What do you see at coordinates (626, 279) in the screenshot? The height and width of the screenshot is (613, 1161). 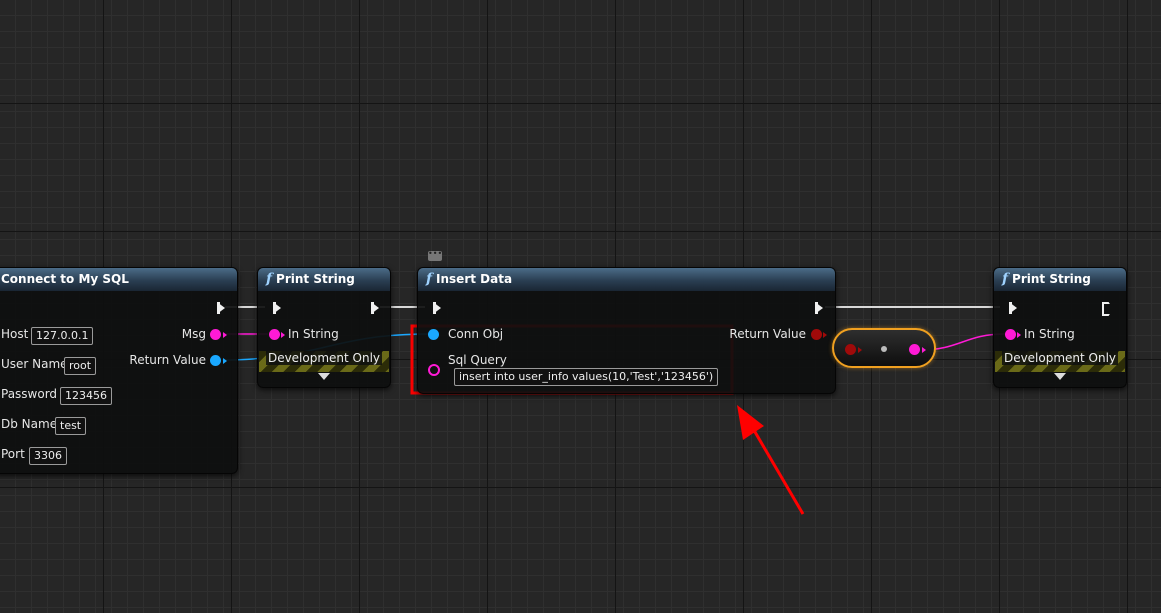 I see `node-header: f Insert Data` at bounding box center [626, 279].